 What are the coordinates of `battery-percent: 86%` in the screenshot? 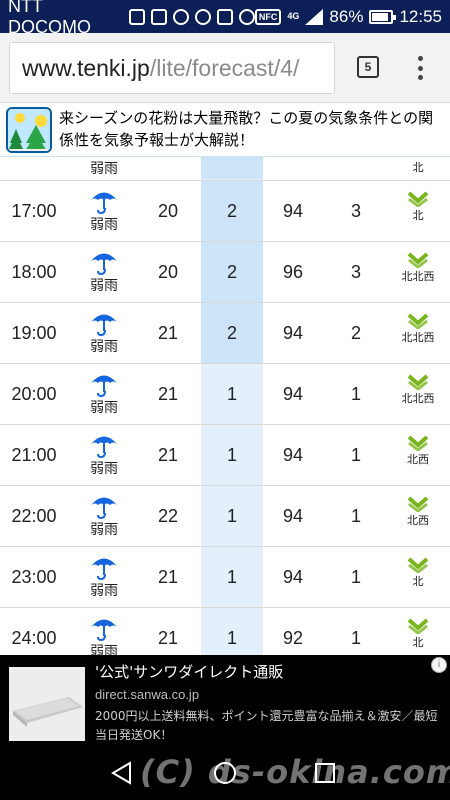 It's located at (346, 16).